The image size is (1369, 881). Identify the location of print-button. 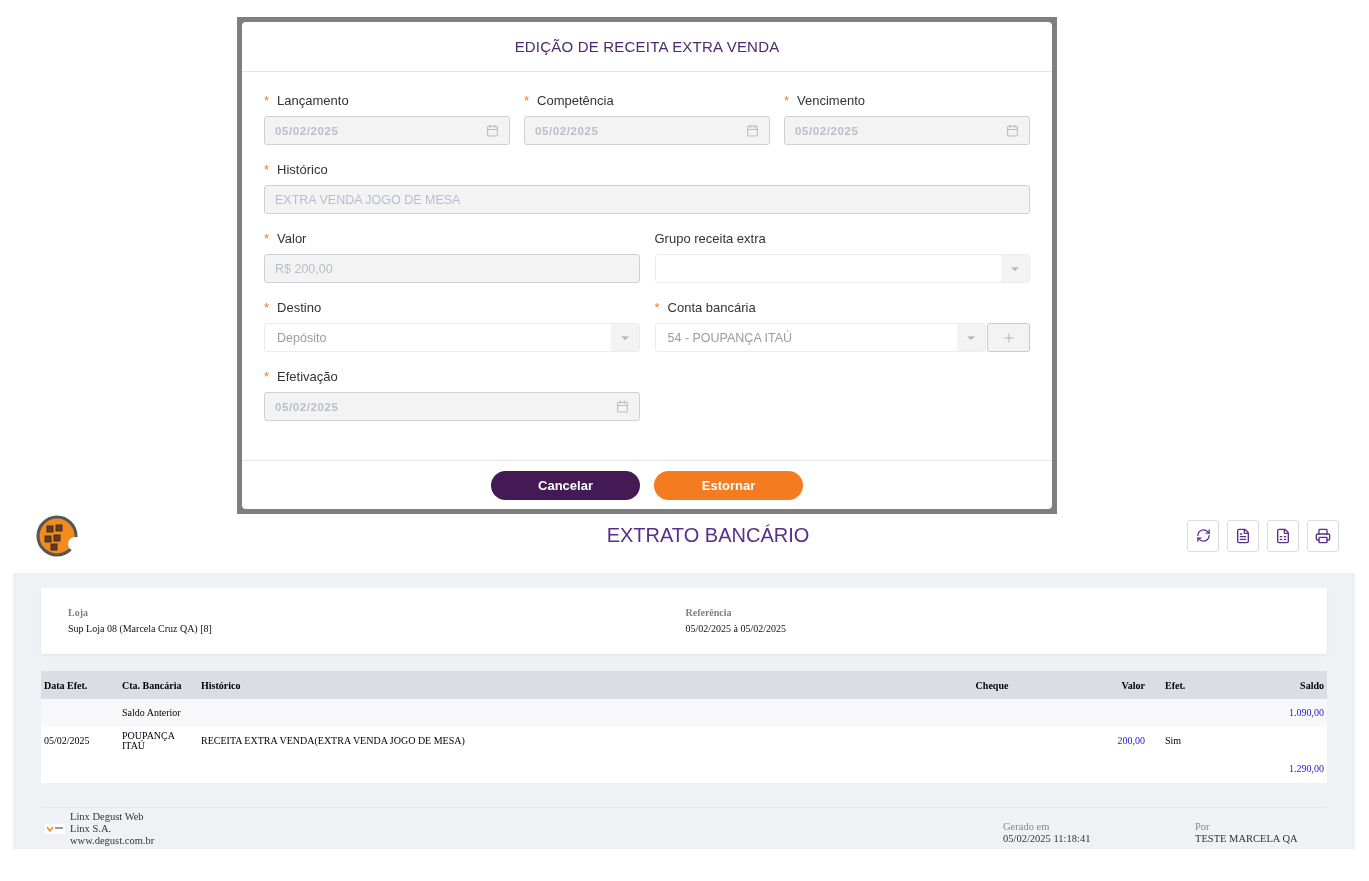
(1323, 535).